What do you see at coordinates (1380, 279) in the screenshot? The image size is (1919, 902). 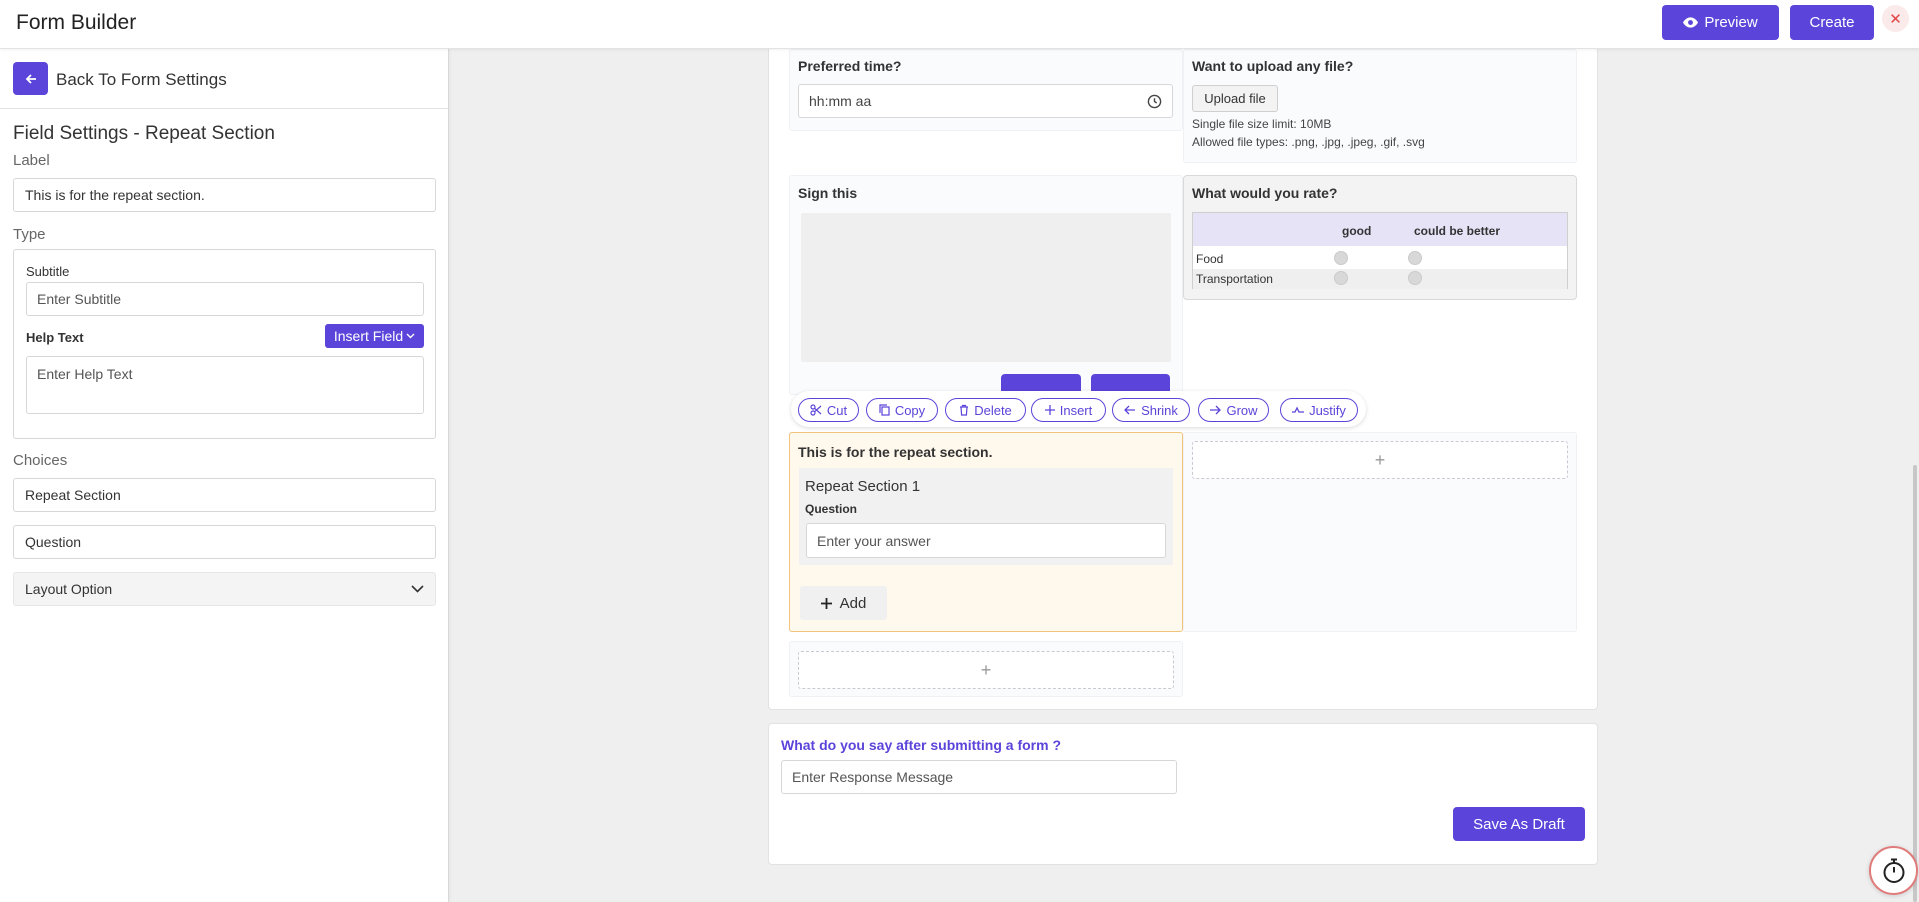 I see `rating-row: Transportation` at bounding box center [1380, 279].